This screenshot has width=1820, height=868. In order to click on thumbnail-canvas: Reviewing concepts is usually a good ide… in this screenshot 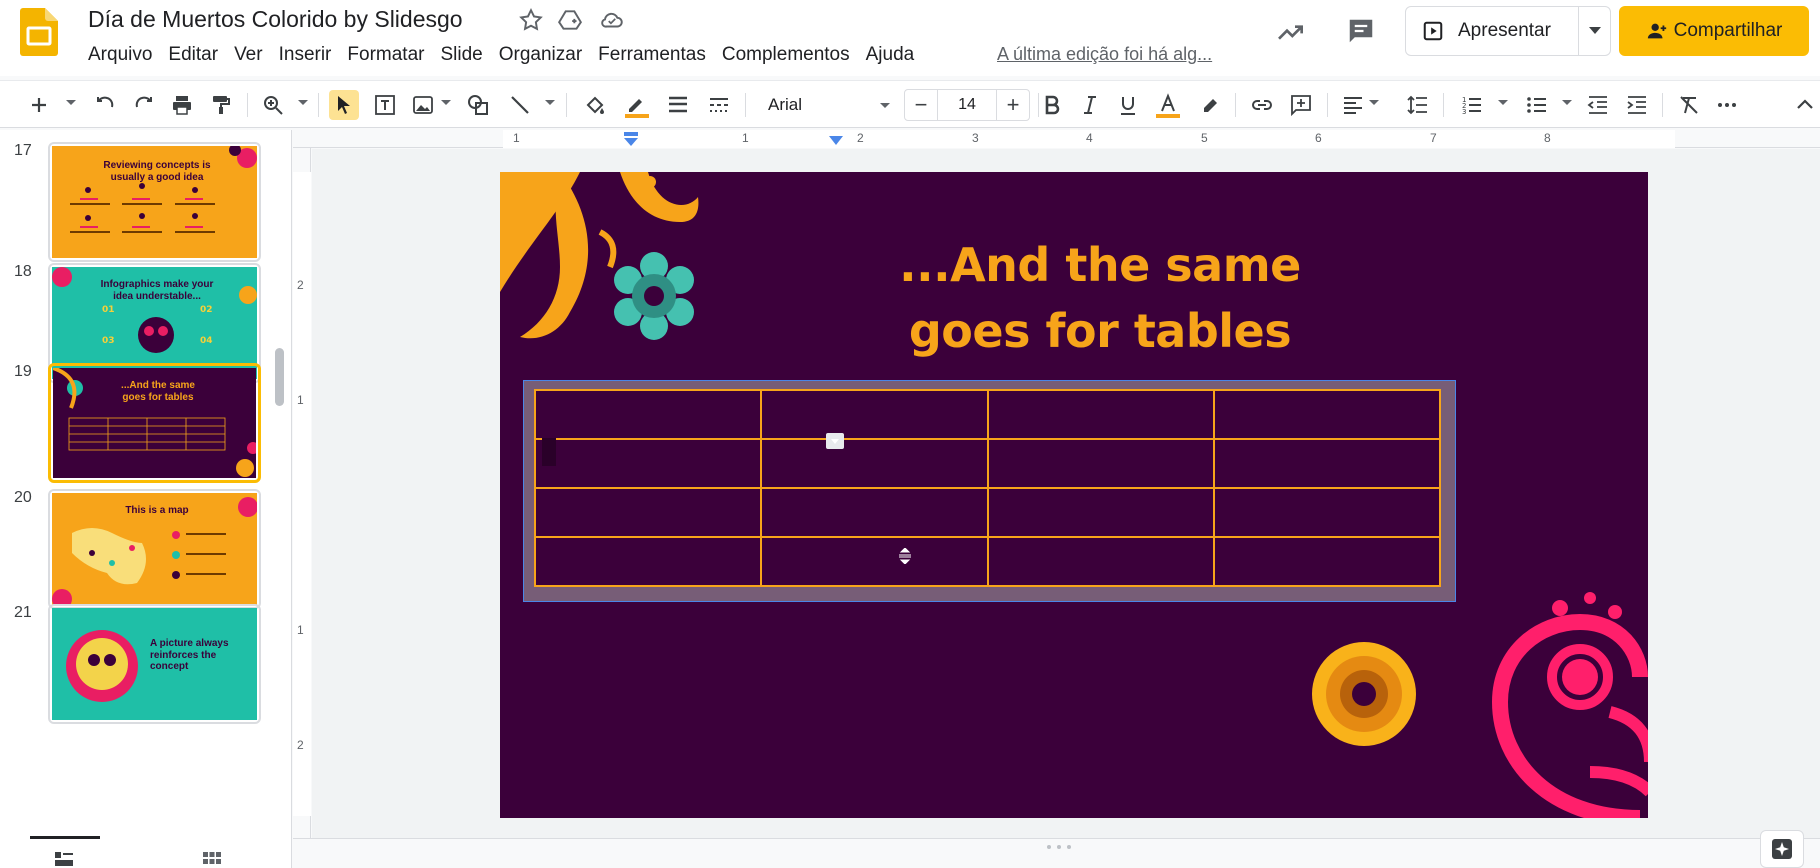, I will do `click(154, 202)`.